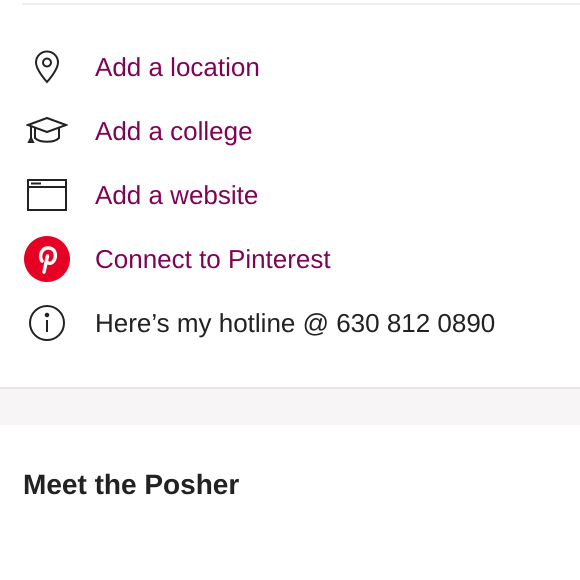 The width and height of the screenshot is (580, 580). What do you see at coordinates (295, 323) in the screenshot?
I see `profile-text: Here’s my hotline @ 630 812 0890` at bounding box center [295, 323].